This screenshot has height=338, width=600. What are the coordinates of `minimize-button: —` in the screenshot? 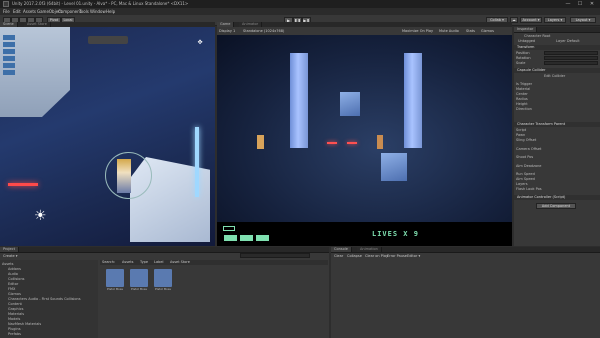 It's located at (568, 4).